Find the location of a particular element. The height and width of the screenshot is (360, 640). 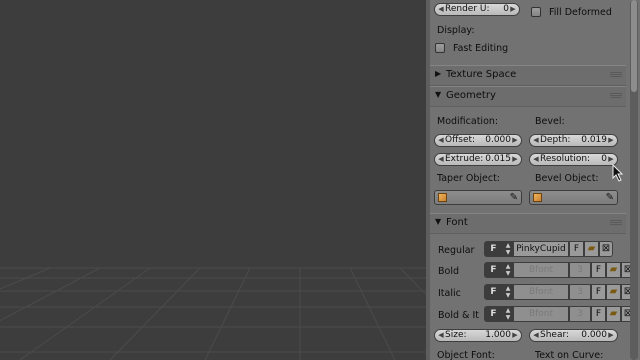

fill-deformed-checkbox is located at coordinates (536, 12).